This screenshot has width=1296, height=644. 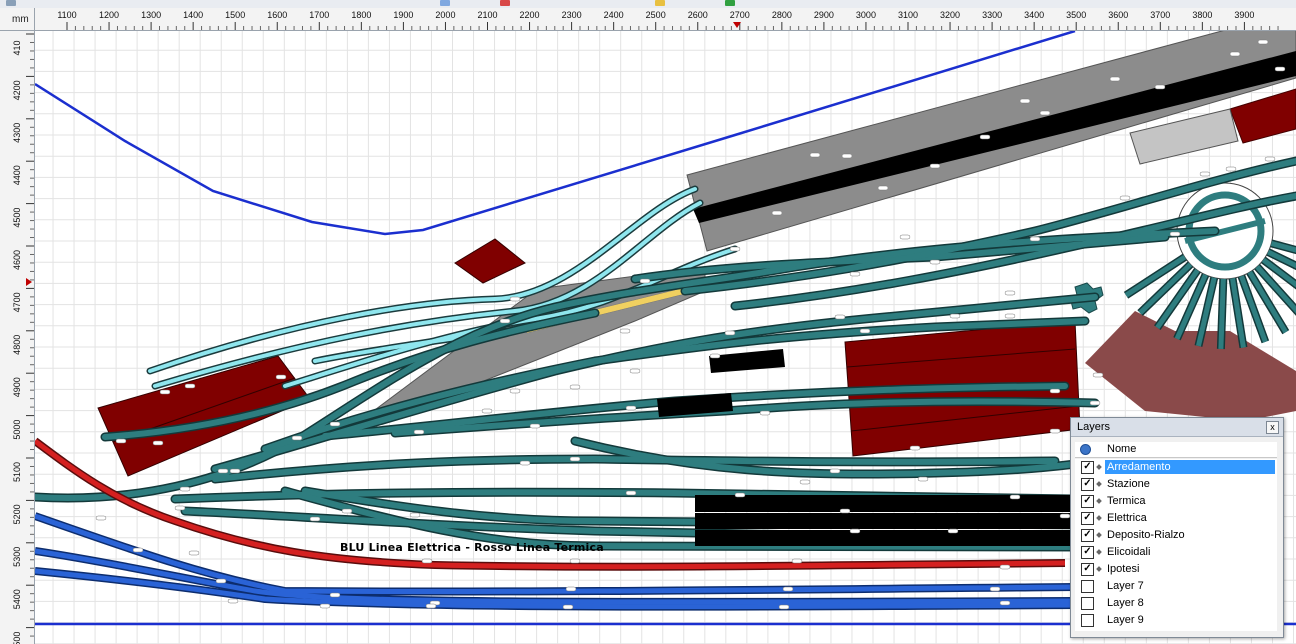 I want to click on ruler-label: 5200, so click(x=17, y=514).